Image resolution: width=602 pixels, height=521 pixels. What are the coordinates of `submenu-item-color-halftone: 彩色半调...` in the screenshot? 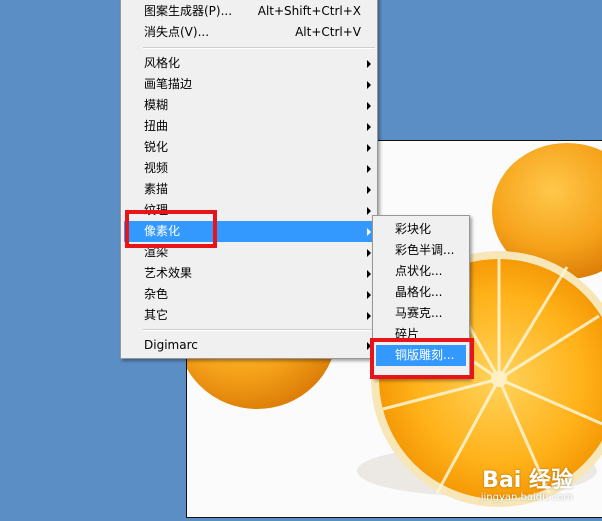 It's located at (421, 250).